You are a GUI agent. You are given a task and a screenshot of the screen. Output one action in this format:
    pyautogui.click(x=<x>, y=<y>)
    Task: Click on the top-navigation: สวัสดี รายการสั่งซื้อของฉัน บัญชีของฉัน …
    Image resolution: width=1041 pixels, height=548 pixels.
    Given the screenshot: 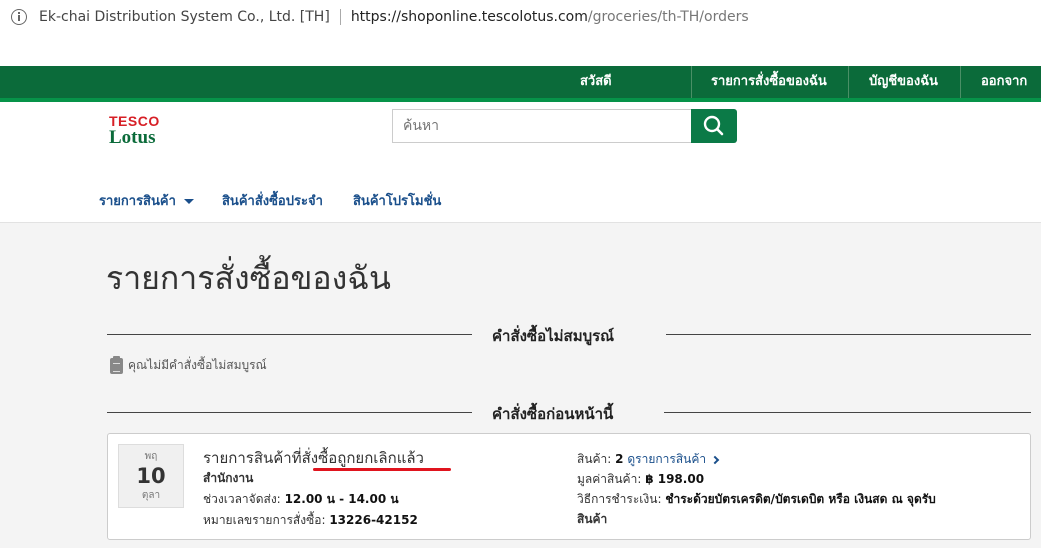 What is the action you would take?
    pyautogui.click(x=520, y=93)
    